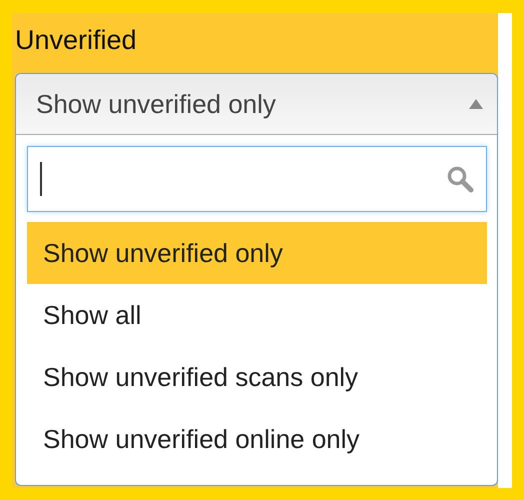 This screenshot has width=524, height=500. What do you see at coordinates (256, 104) in the screenshot?
I see `select-dropdown: Show unverified only` at bounding box center [256, 104].